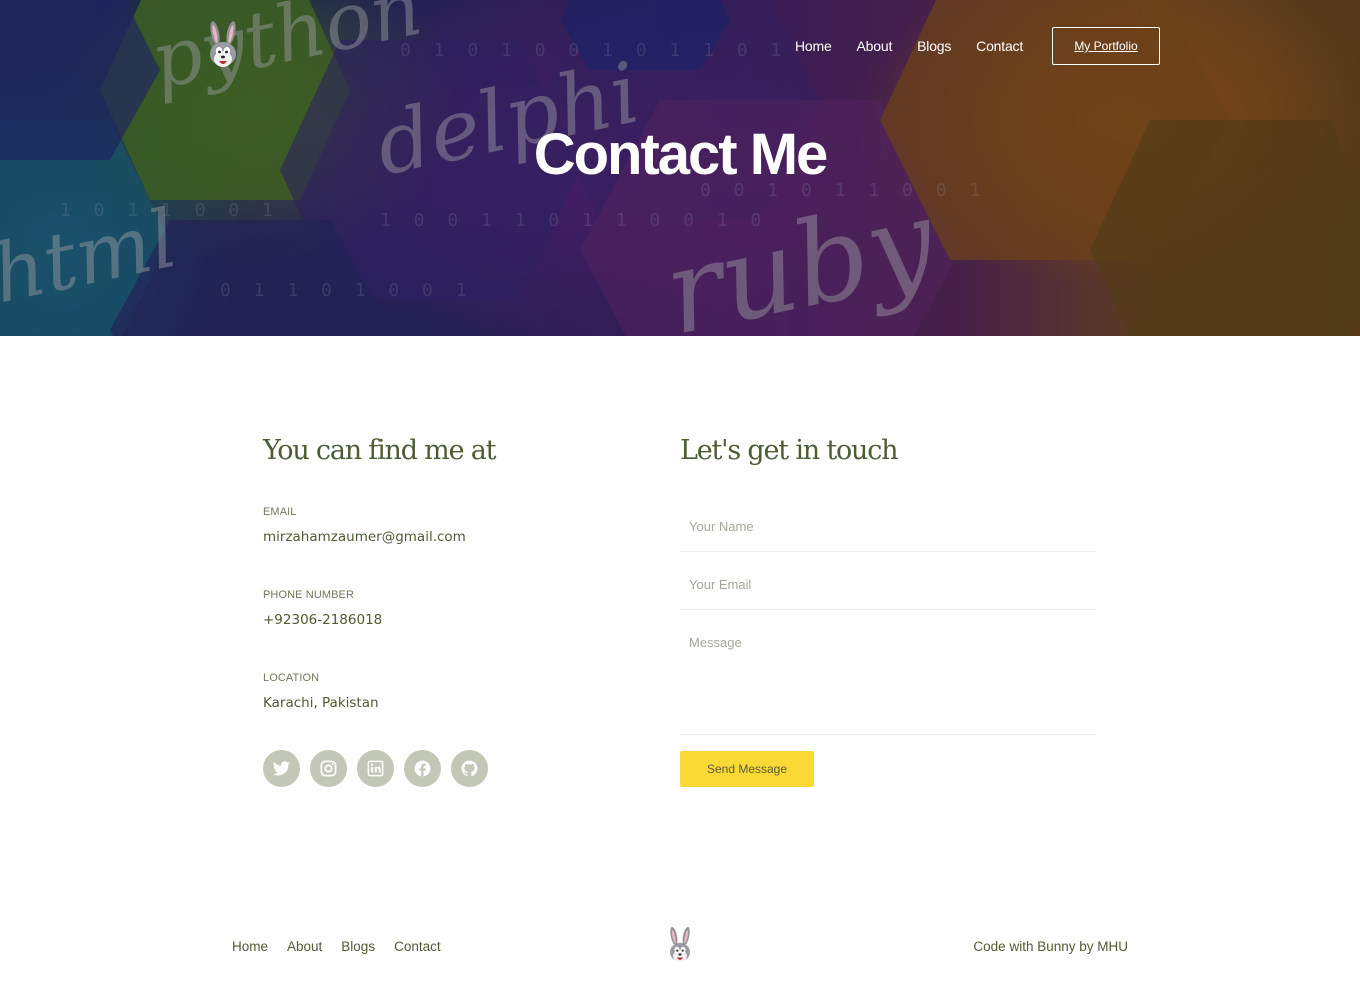  What do you see at coordinates (379, 450) in the screenshot?
I see `contact-info-heading: You can find me at` at bounding box center [379, 450].